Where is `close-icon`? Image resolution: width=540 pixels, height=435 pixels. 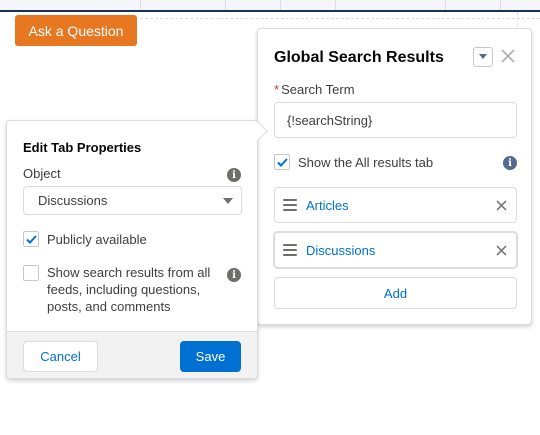 close-icon is located at coordinates (508, 56).